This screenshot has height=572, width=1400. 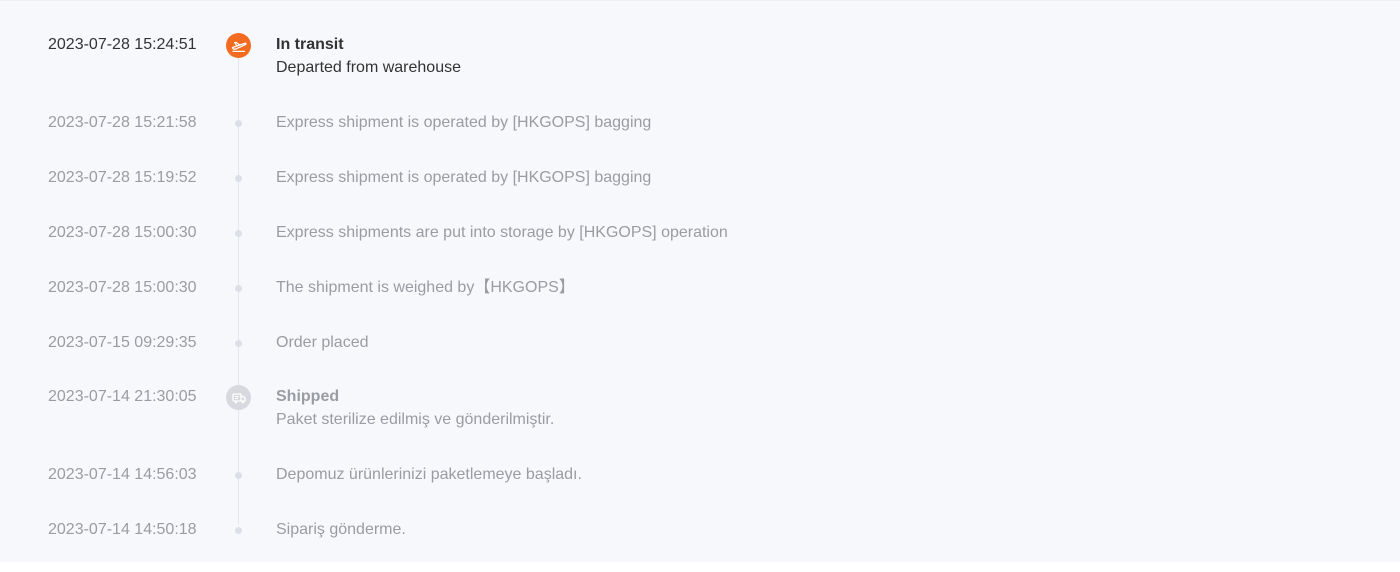 I want to click on event-time: 2023-07-14 14:56:03, so click(x=122, y=474).